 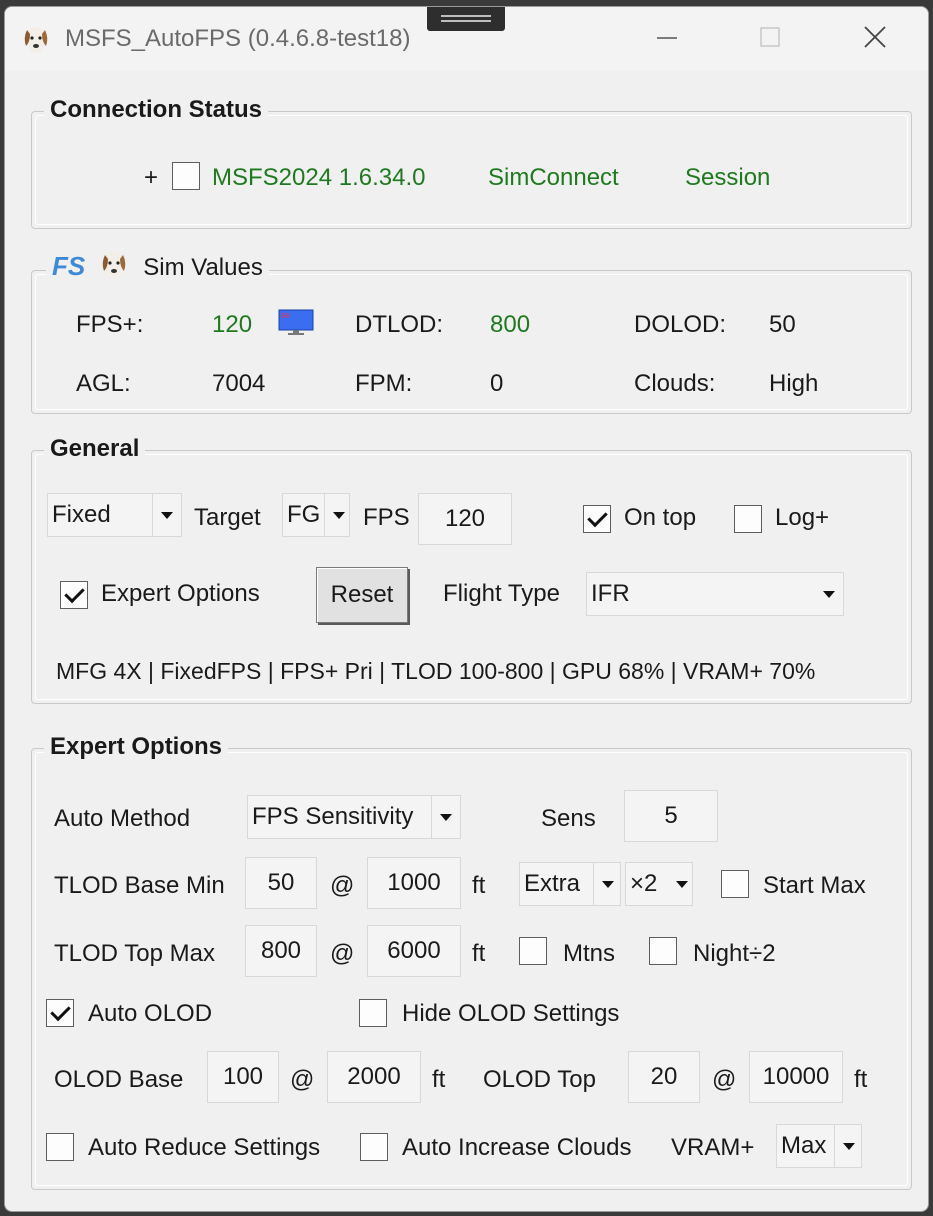 I want to click on fps-label: FPS+:, so click(x=110, y=324).